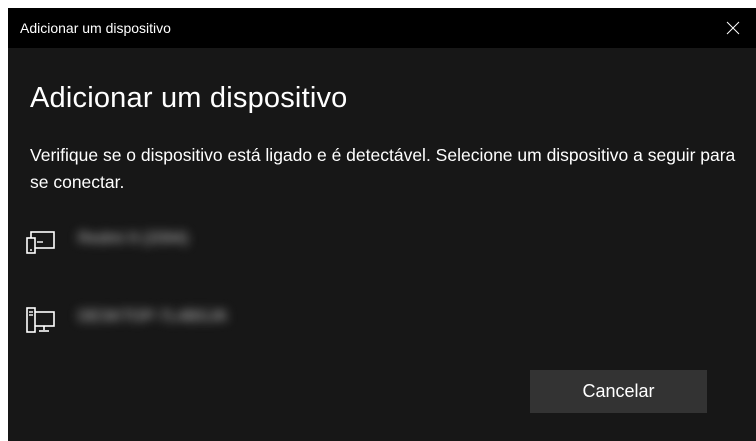  Describe the element at coordinates (133, 238) in the screenshot. I see `device-name: Redmi 9 (2094)` at that location.